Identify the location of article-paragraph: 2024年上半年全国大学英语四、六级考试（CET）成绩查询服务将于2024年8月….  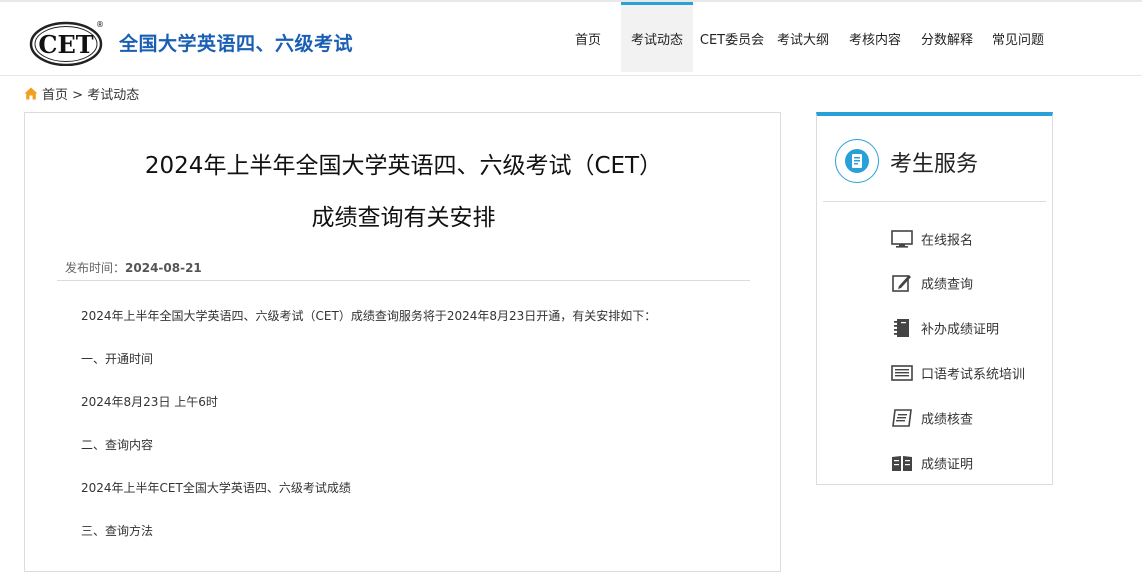
(369, 316).